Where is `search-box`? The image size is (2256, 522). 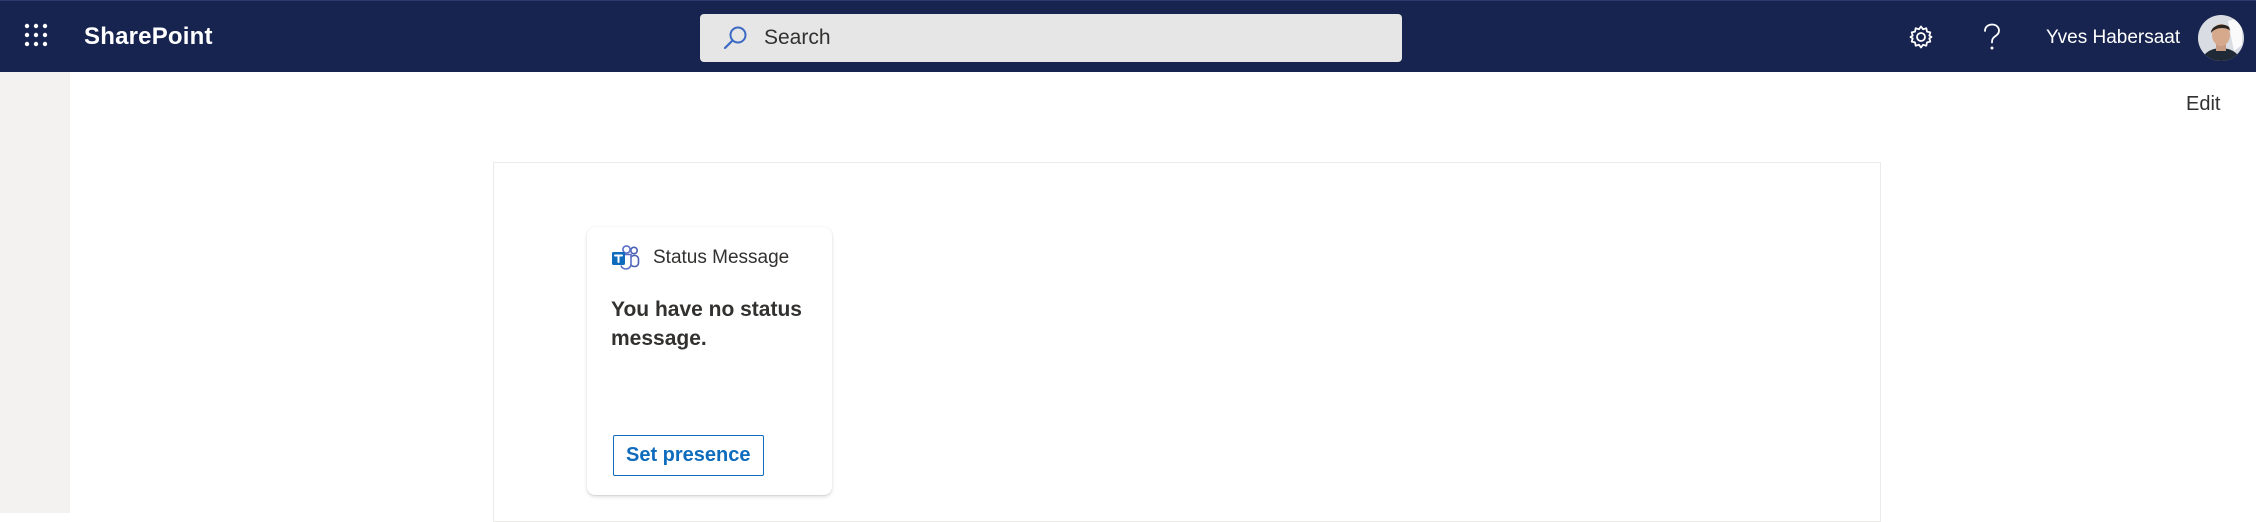 search-box is located at coordinates (1051, 38).